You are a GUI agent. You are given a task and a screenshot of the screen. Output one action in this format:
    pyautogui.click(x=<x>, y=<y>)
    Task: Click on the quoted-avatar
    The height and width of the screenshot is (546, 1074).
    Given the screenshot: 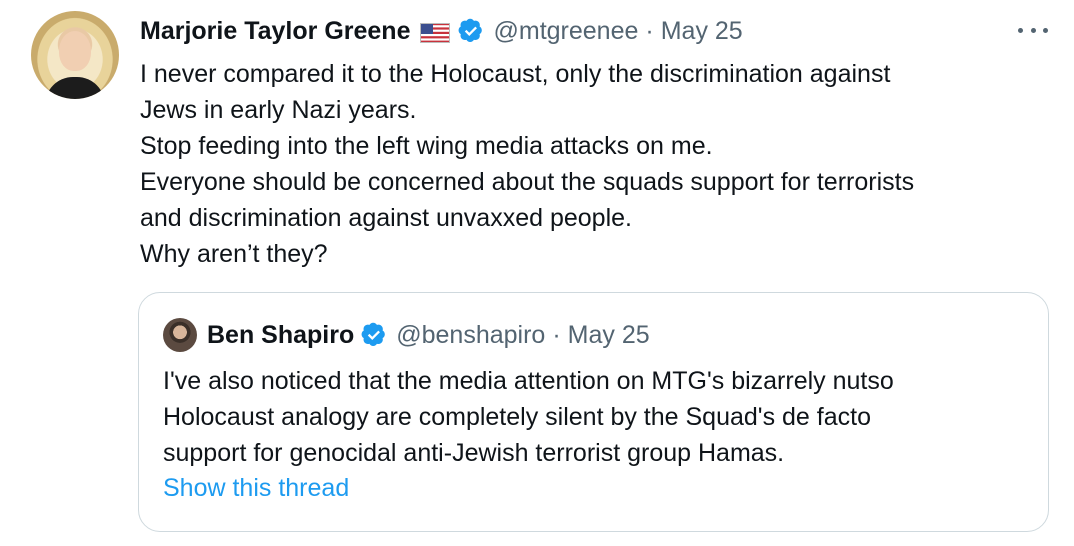 What is the action you would take?
    pyautogui.click(x=180, y=335)
    